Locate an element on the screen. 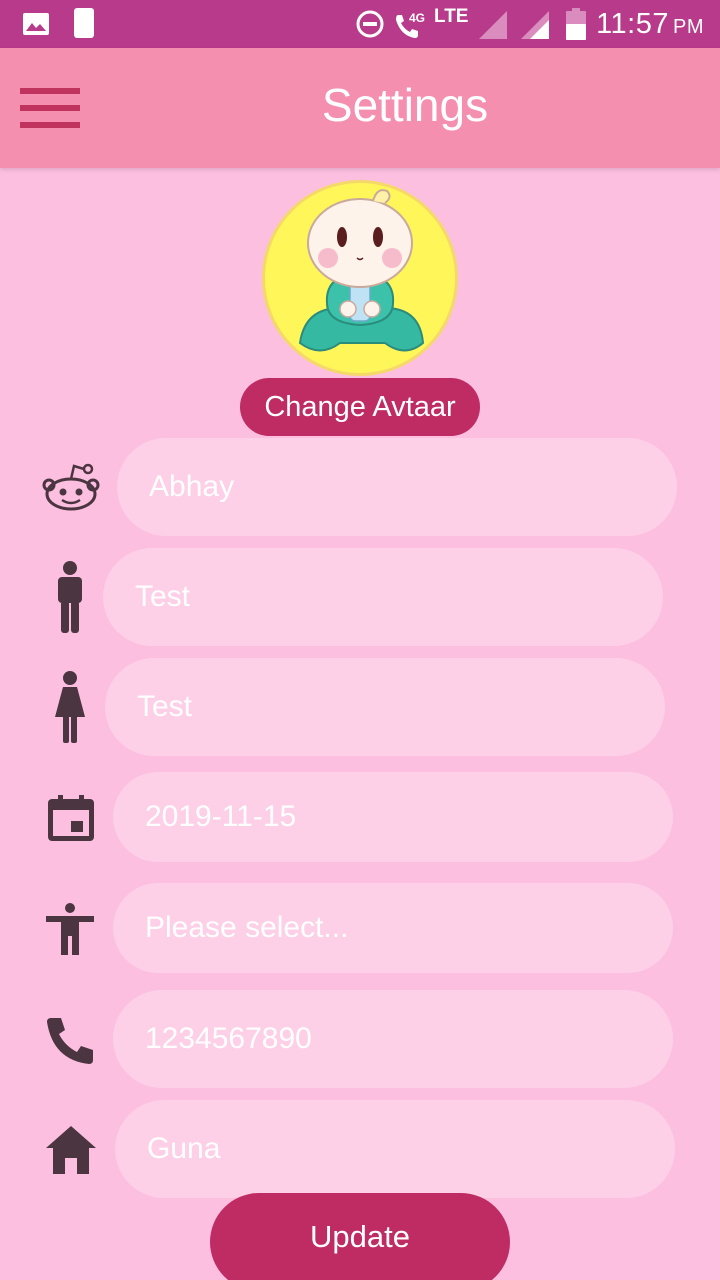 This screenshot has width=720, height=1280. mother-name-field: Test is located at coordinates (385, 707).